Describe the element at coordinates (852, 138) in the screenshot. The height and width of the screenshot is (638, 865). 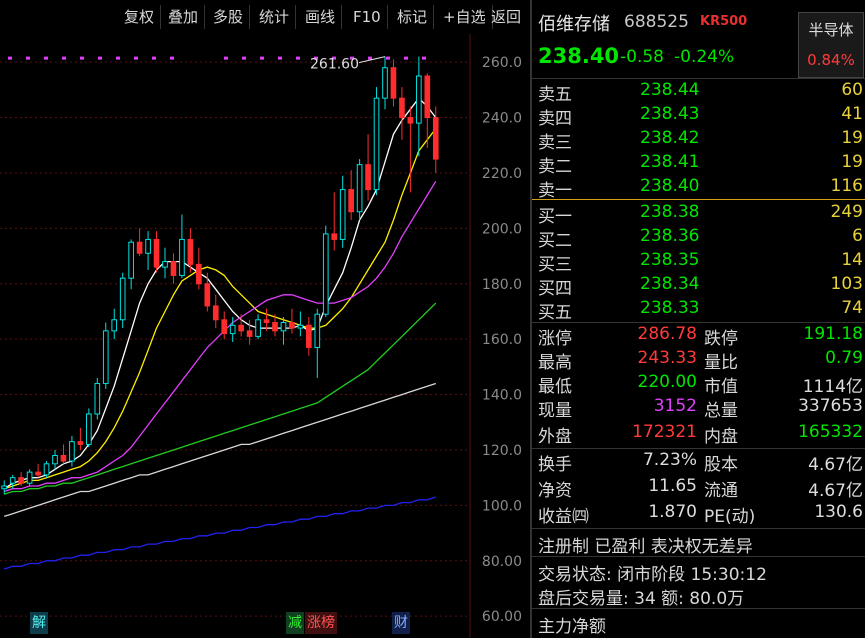
I see `ask-volume: 19` at that location.